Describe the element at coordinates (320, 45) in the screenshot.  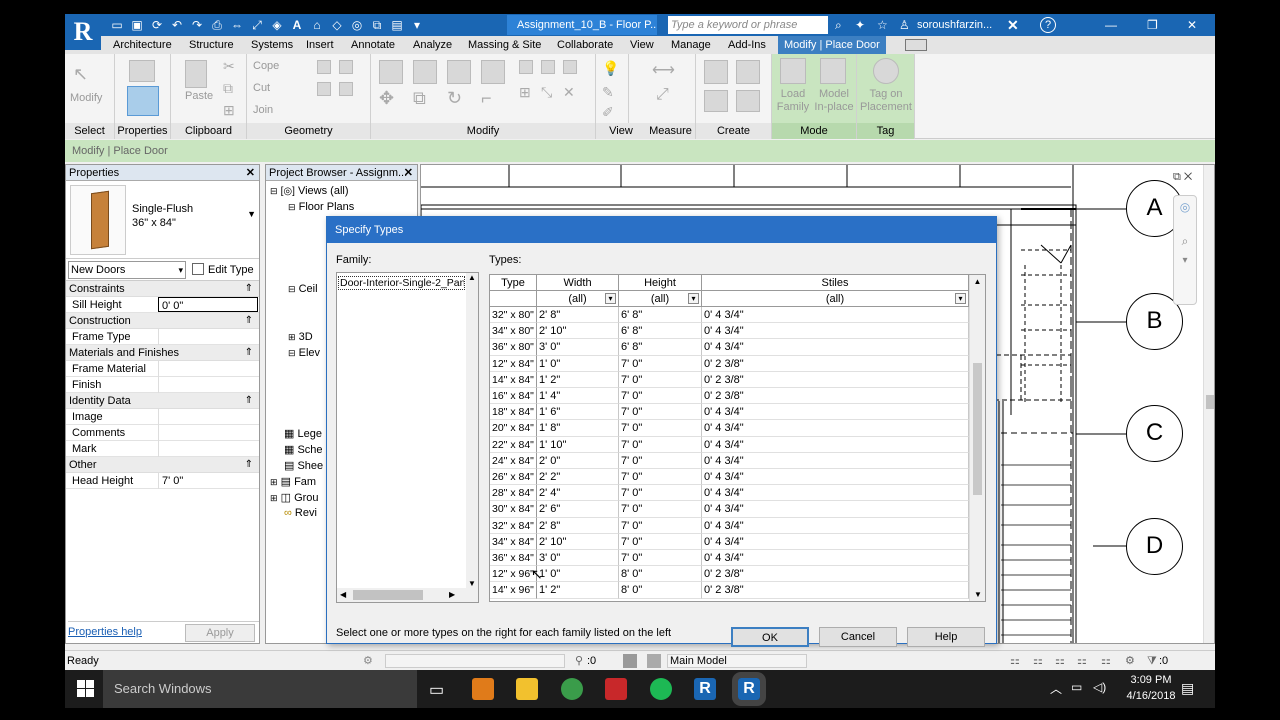
I see `tab-insert: Insert` at that location.